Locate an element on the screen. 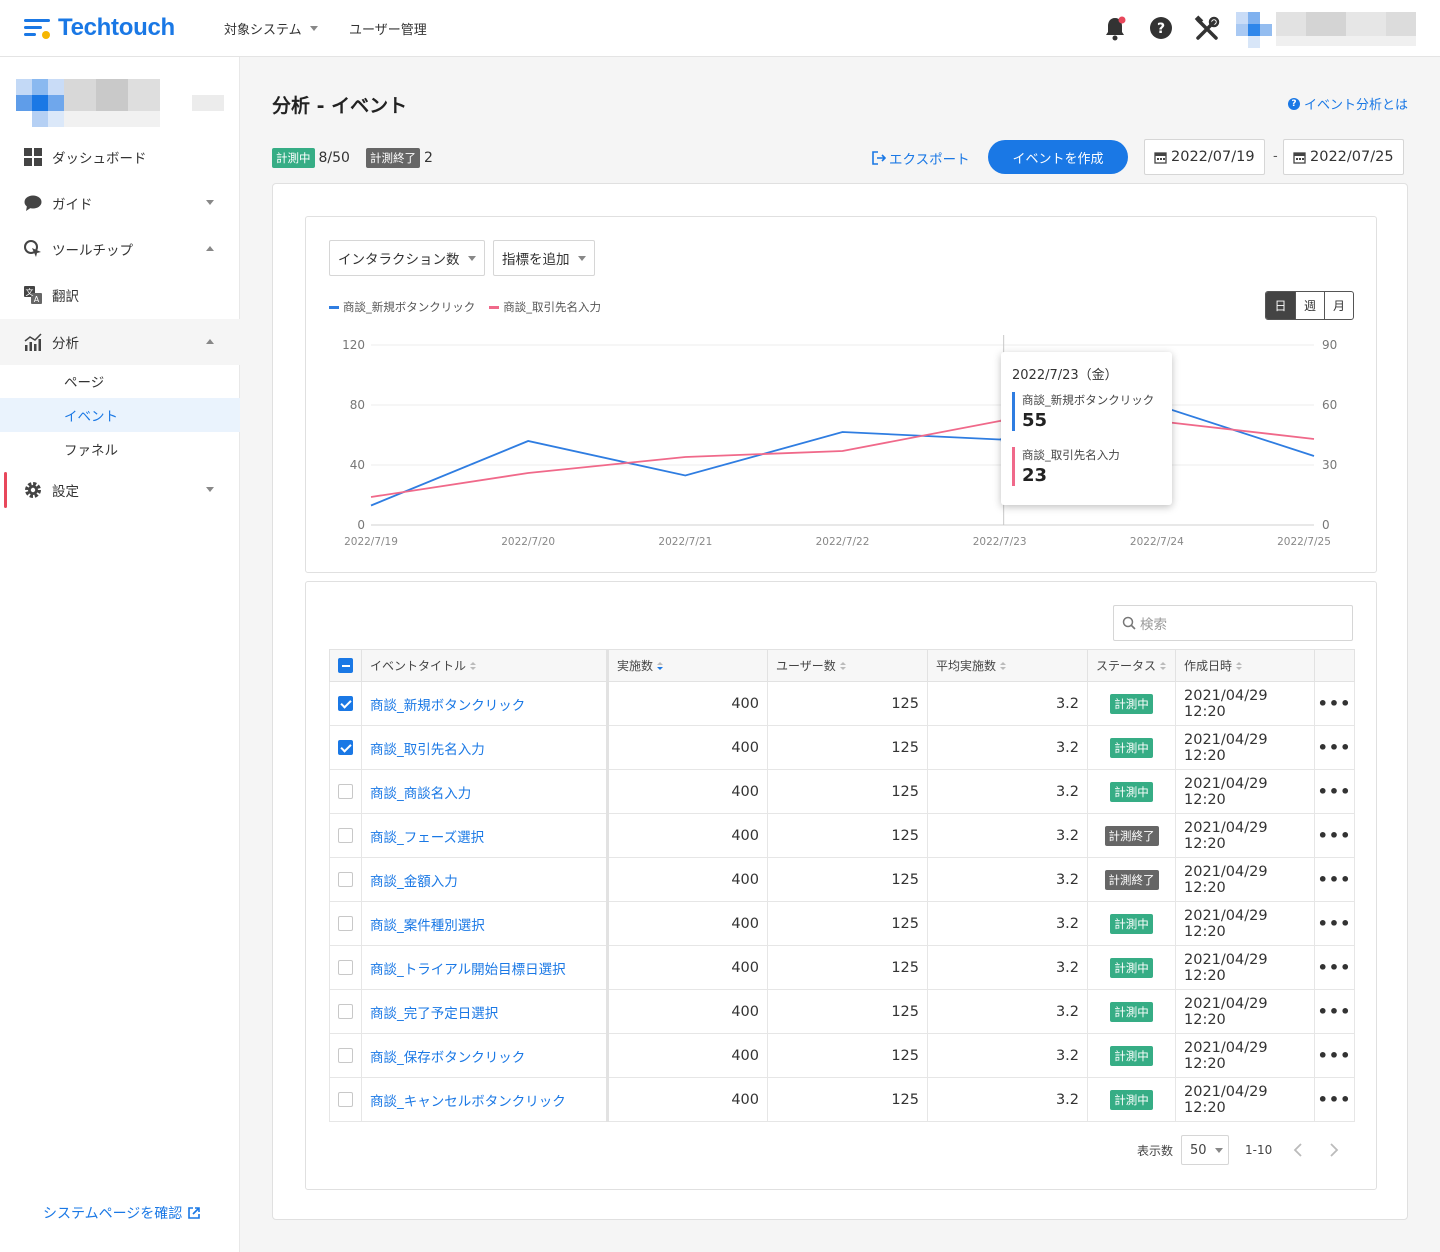 The height and width of the screenshot is (1252, 1440). table-row: 商談_金額入力 400 125 3.2 計測終了 2021/04/29 12:20 ••• is located at coordinates (842, 879).